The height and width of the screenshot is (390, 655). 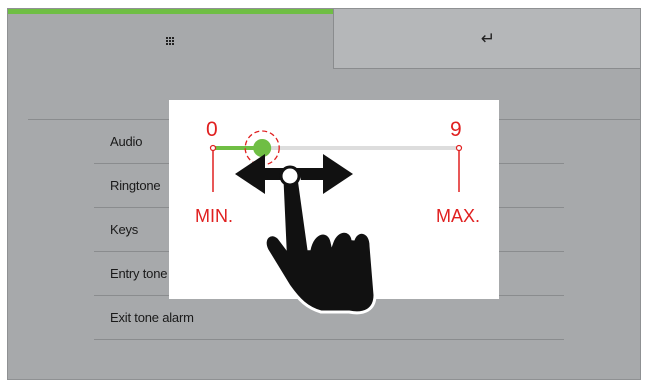 I want to click on return-icon: ↵, so click(x=488, y=38).